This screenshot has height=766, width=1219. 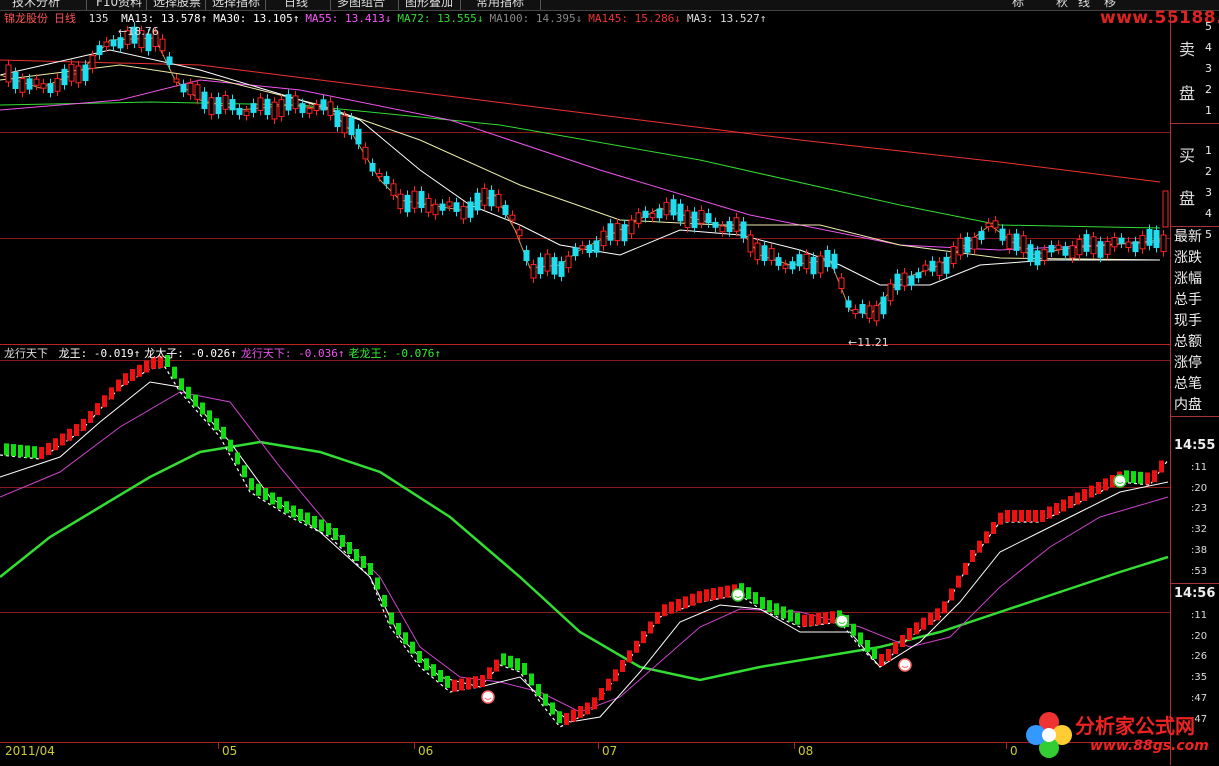 I want to click on date-label: 06, so click(x=426, y=751).